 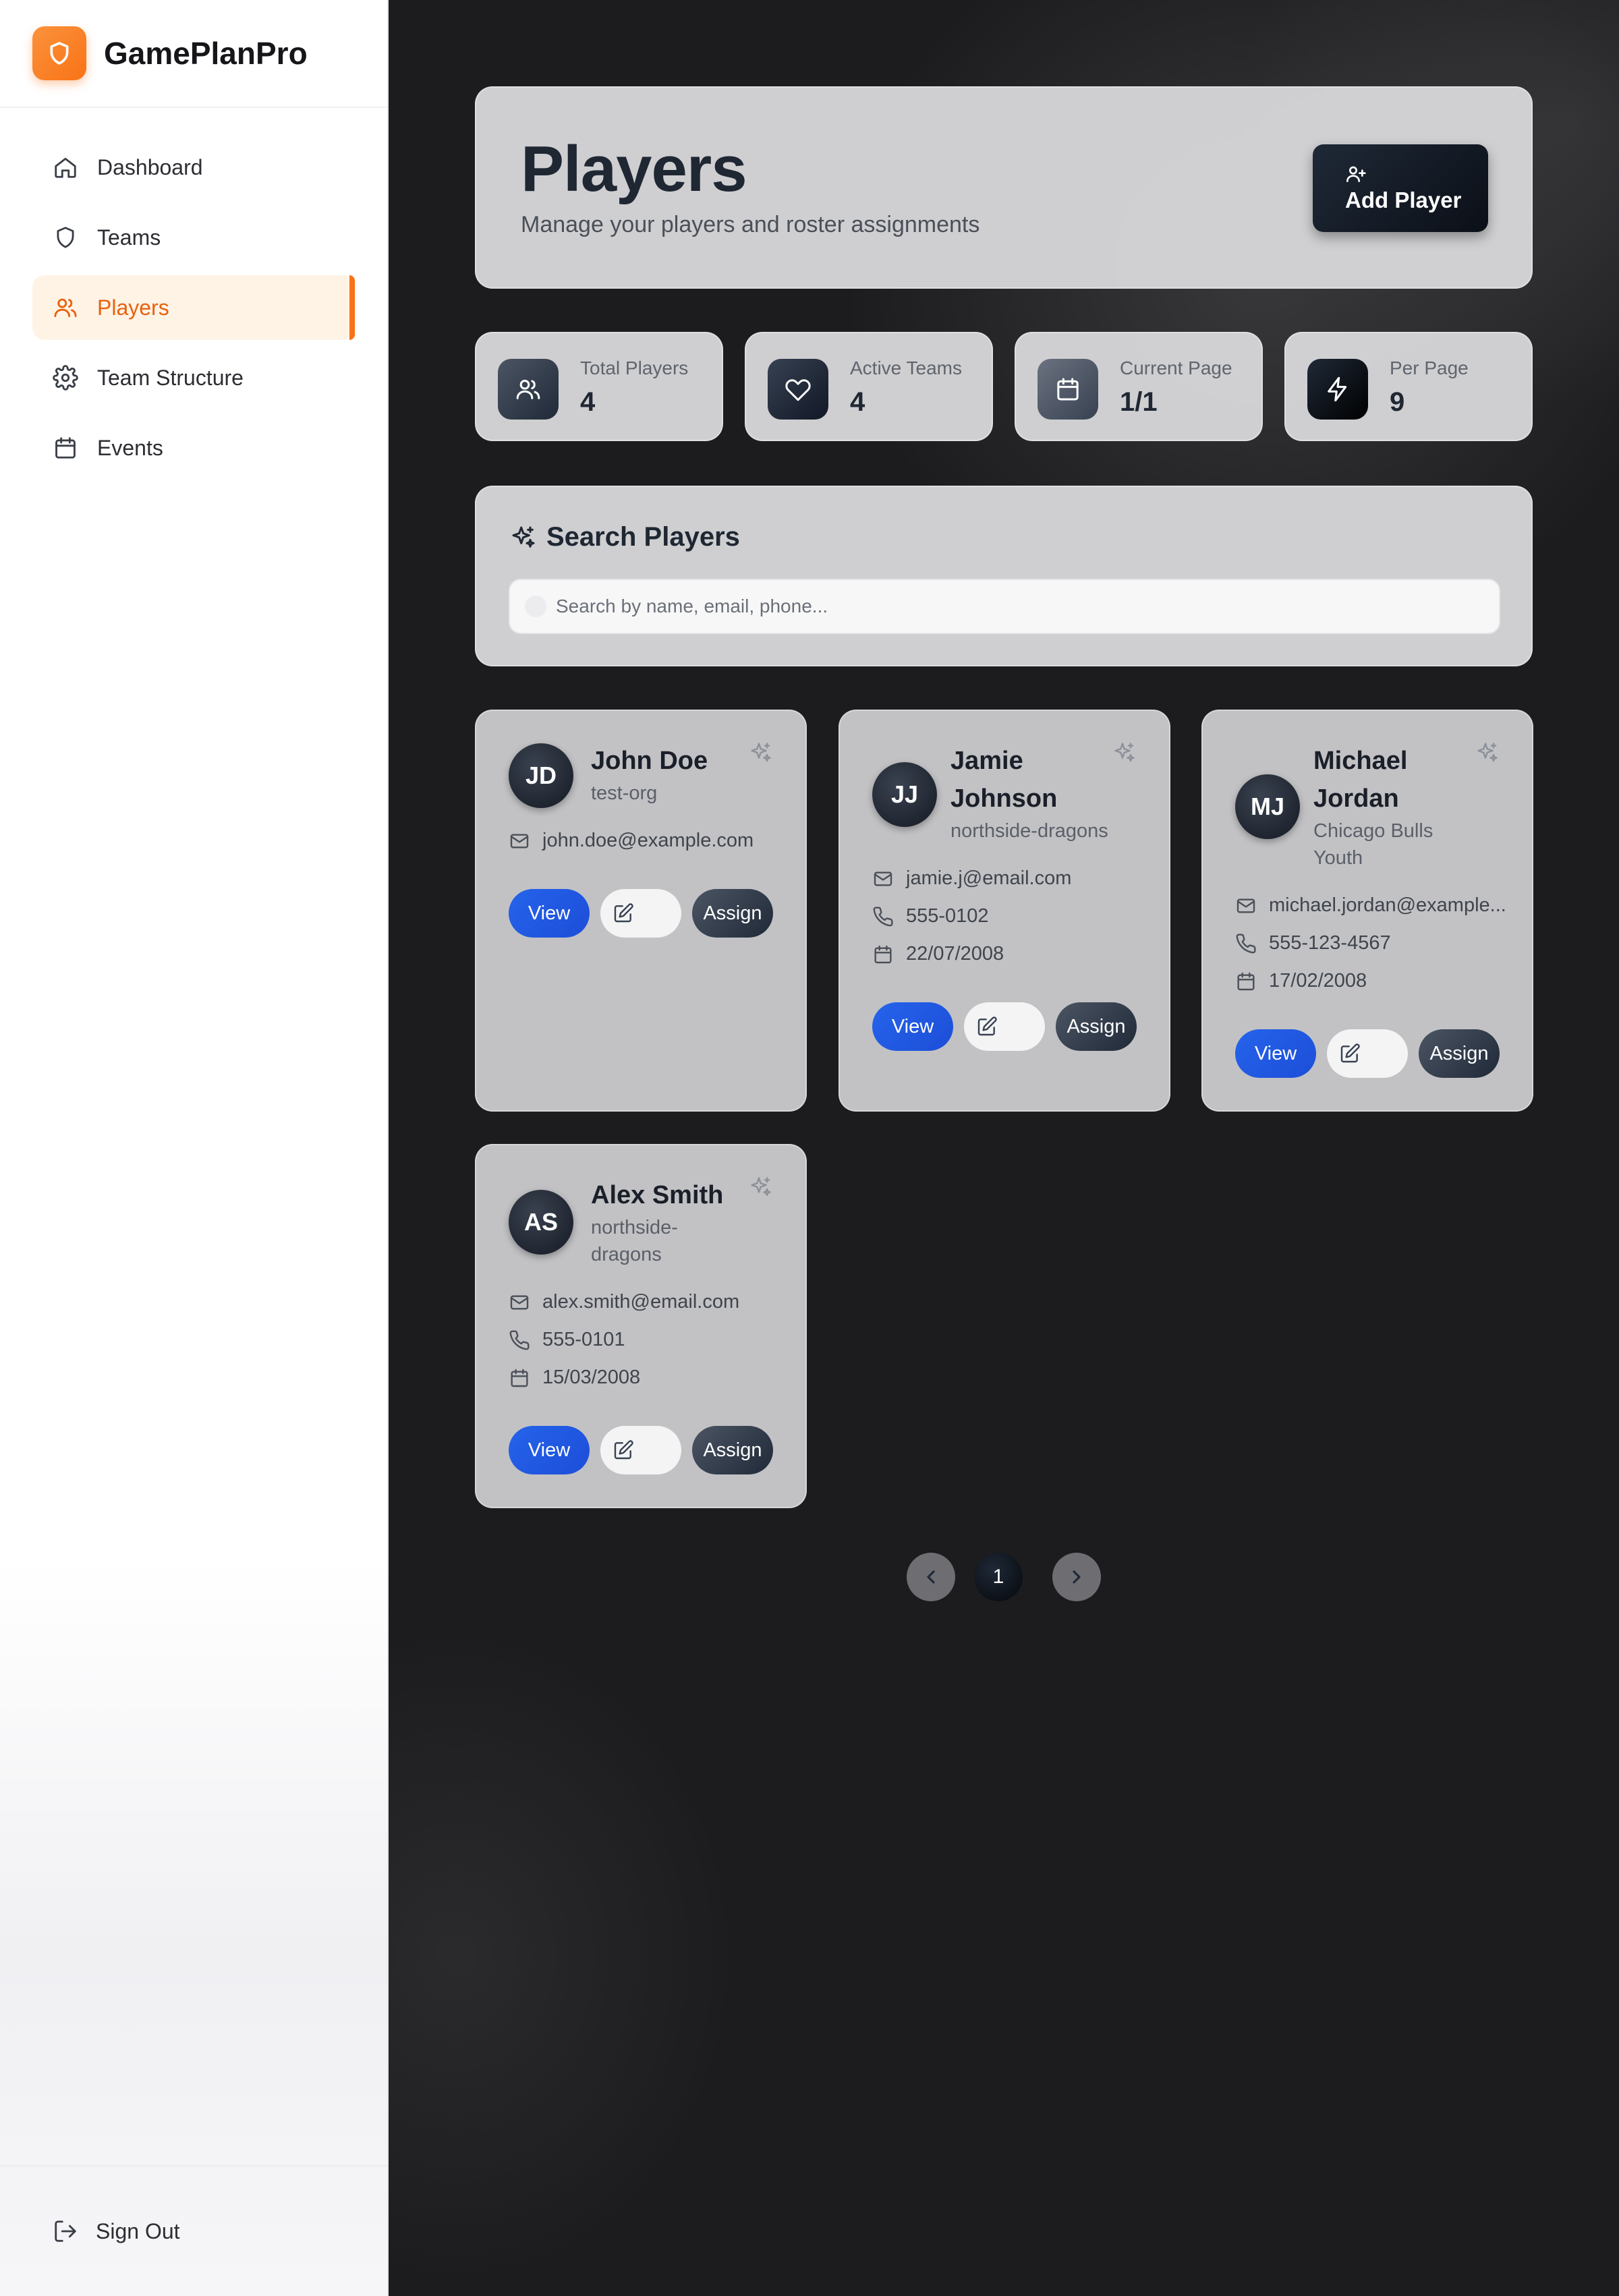 I want to click on player-team: northside- dragons, so click(x=634, y=1241).